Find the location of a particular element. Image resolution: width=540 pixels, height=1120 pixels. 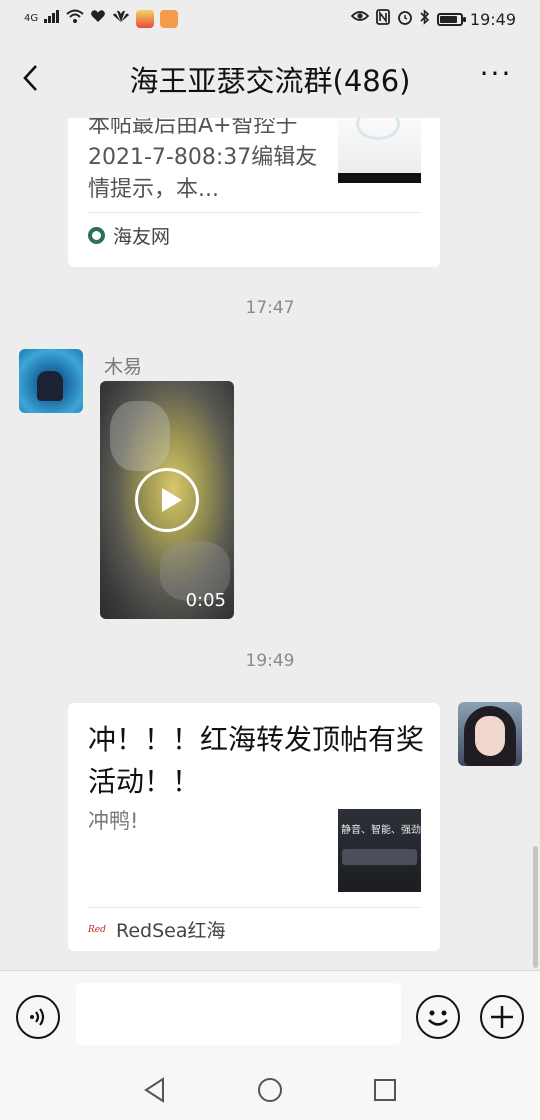

more-options-button: ··· is located at coordinates (496, 76).